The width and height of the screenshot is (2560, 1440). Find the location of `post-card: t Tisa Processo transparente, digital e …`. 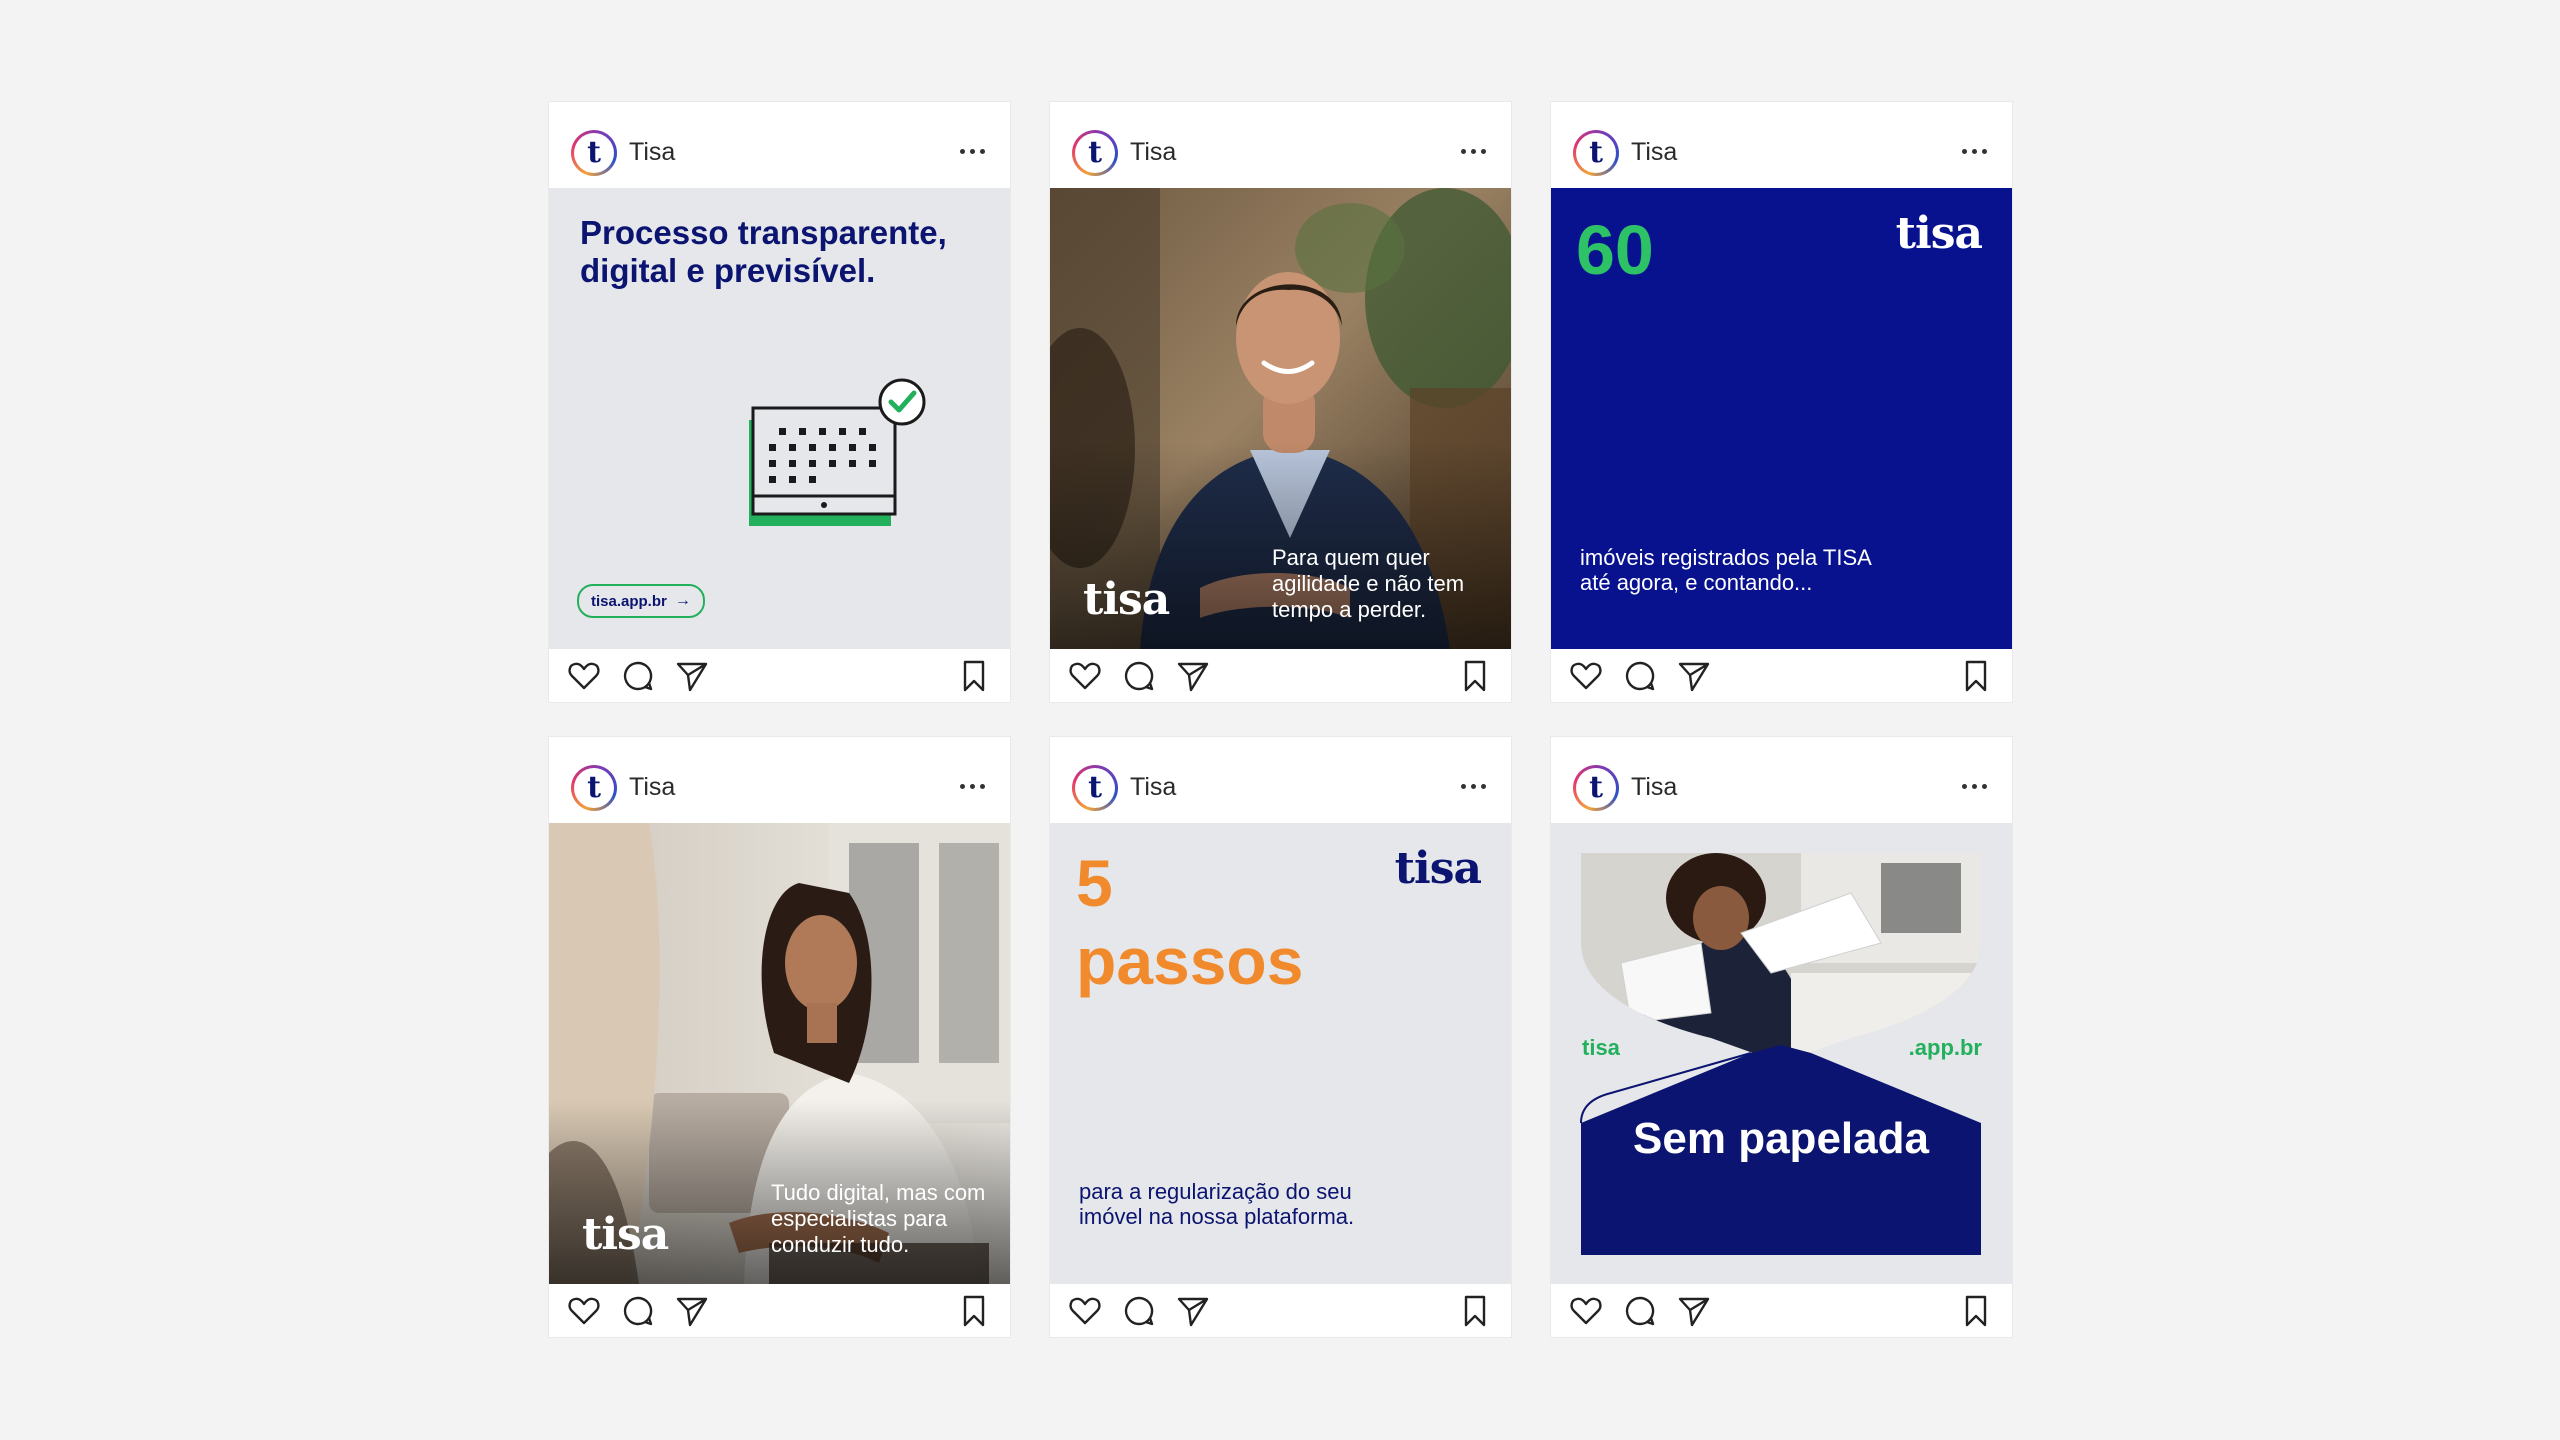

post-card: t Tisa Processo transparente, digital e … is located at coordinates (779, 402).